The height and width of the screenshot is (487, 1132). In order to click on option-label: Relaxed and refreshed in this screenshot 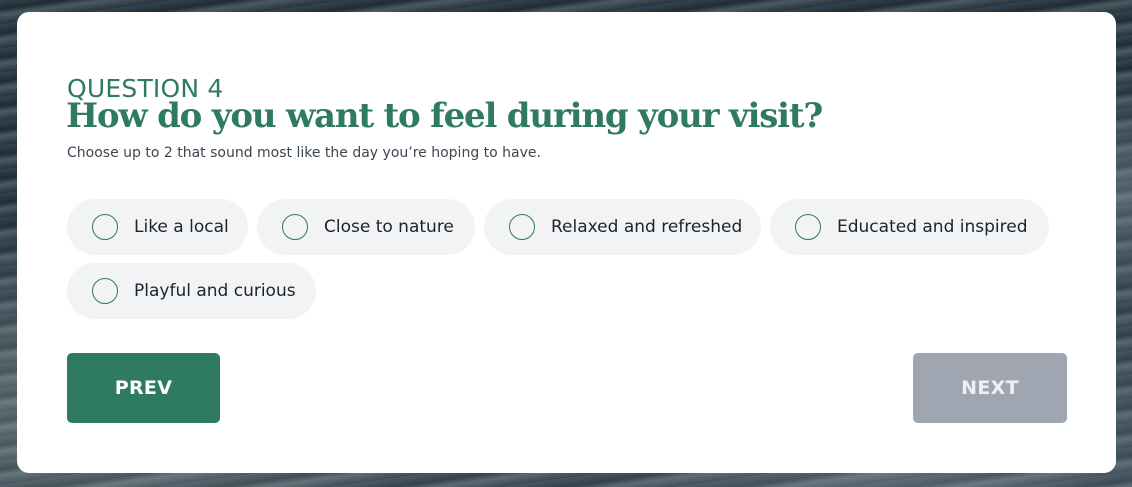, I will do `click(647, 227)`.